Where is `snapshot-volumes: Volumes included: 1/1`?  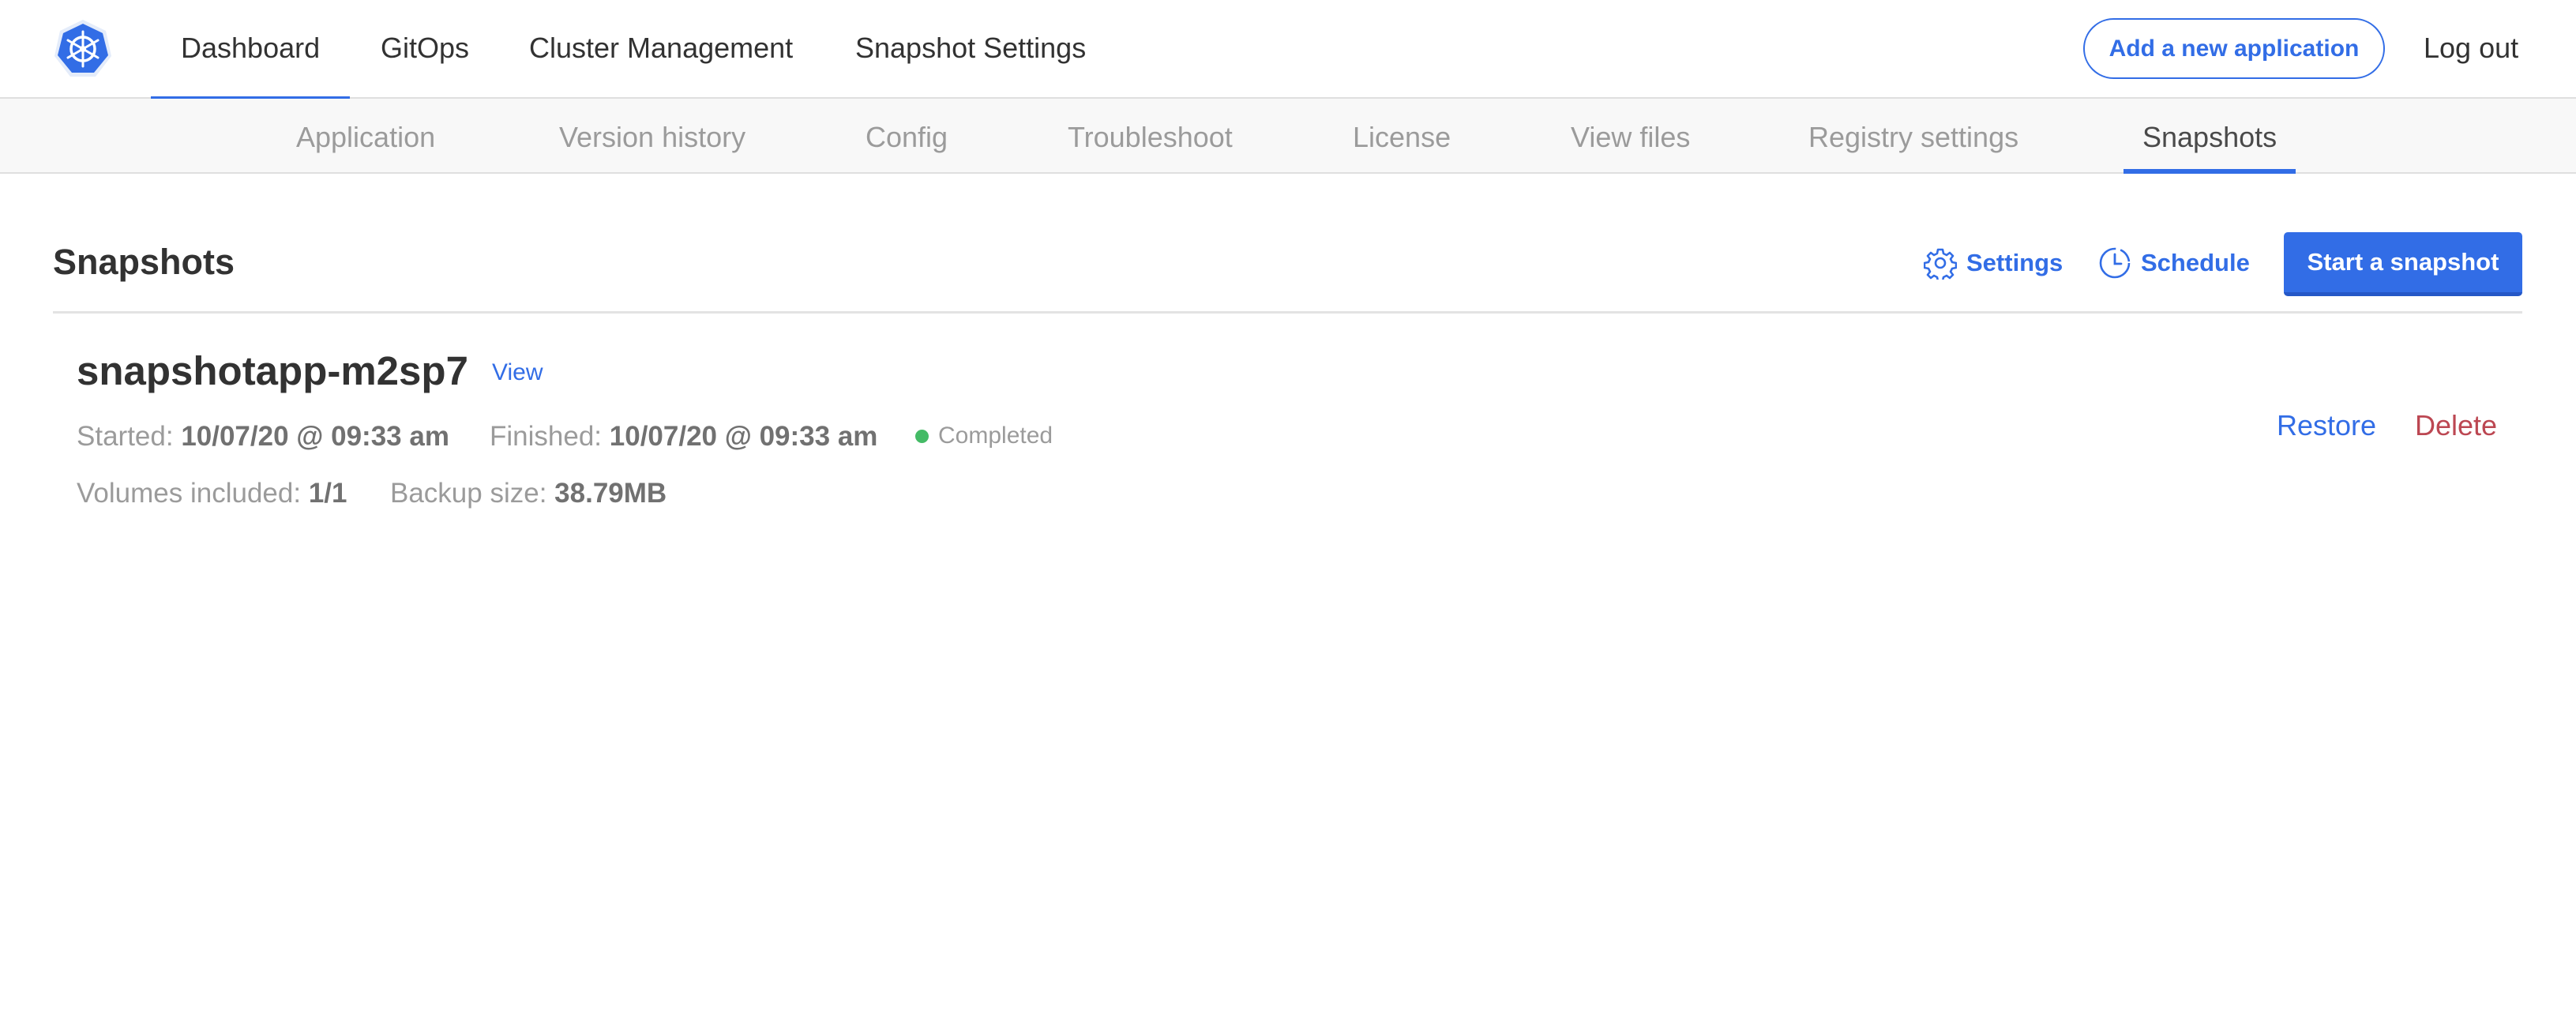 snapshot-volumes: Volumes included: 1/1 is located at coordinates (212, 493).